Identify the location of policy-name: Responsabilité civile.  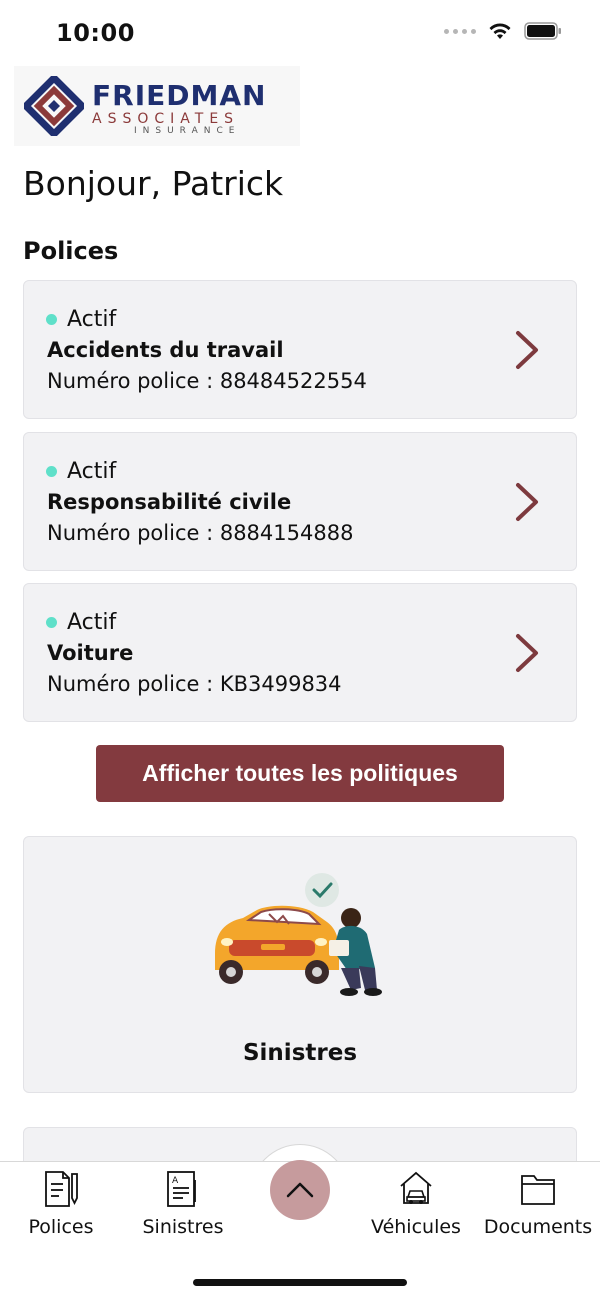
(169, 502).